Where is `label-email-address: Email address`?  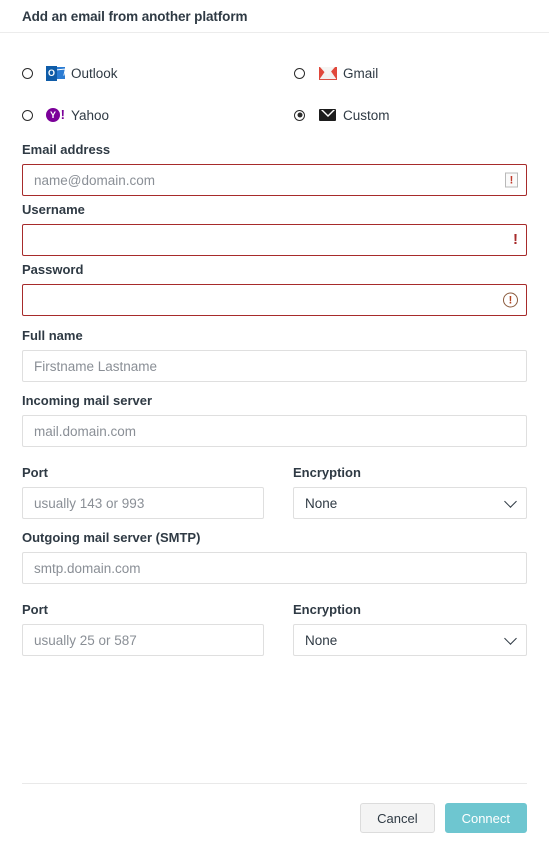
label-email-address: Email address is located at coordinates (66, 149).